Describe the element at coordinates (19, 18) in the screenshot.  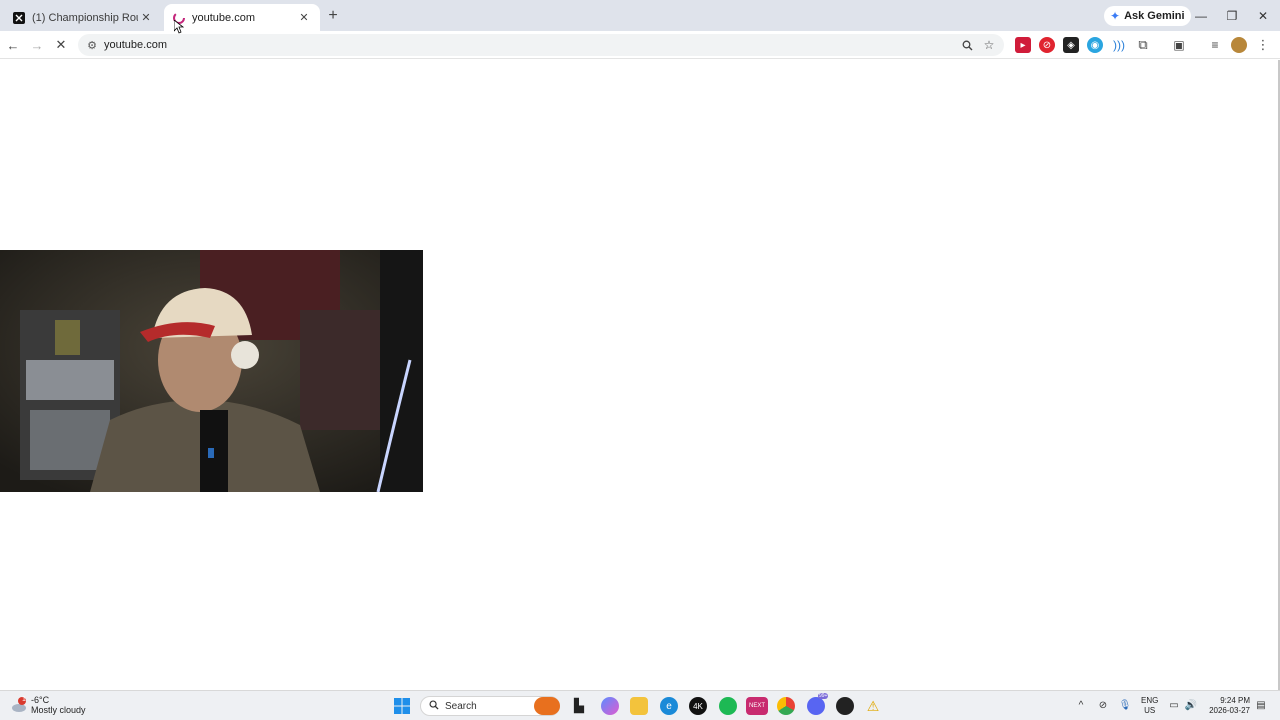
I see `x-logo-icon` at that location.